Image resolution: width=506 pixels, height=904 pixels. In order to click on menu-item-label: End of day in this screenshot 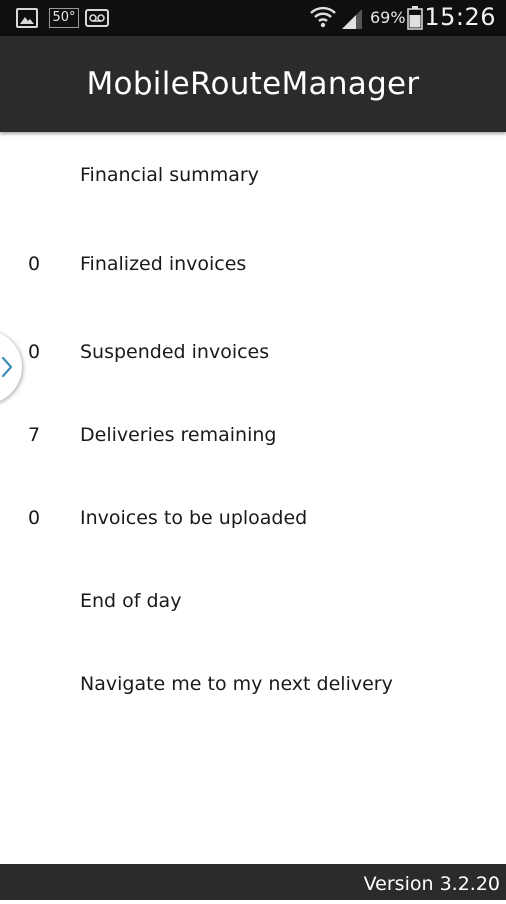, I will do `click(131, 601)`.